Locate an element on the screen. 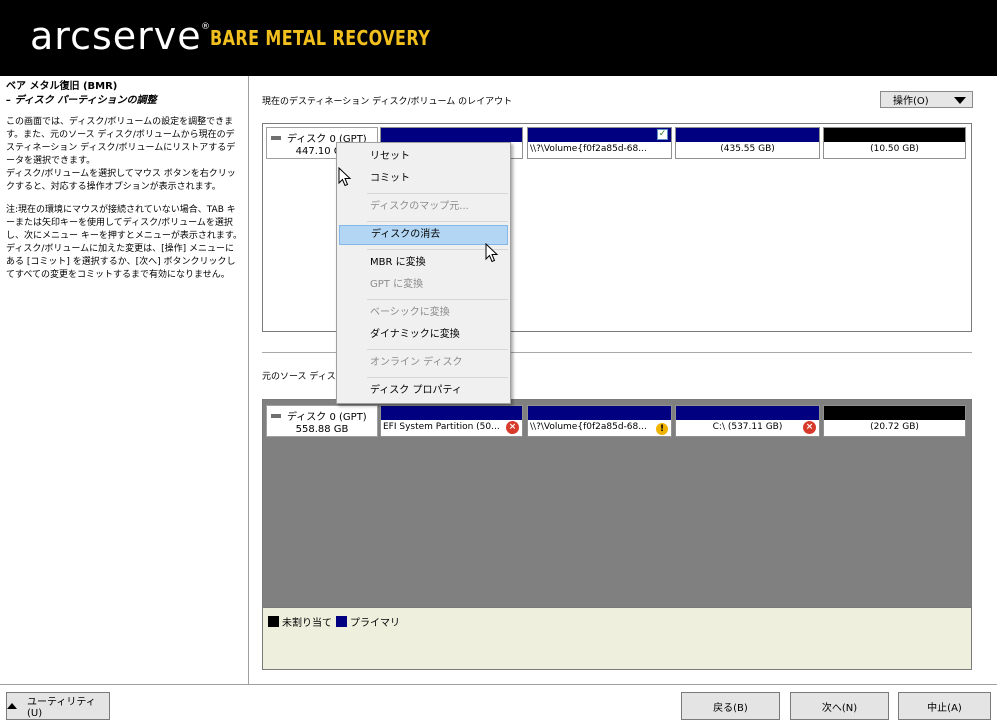  menu-item-disk-properties: ディスク プロパティ is located at coordinates (423, 391).